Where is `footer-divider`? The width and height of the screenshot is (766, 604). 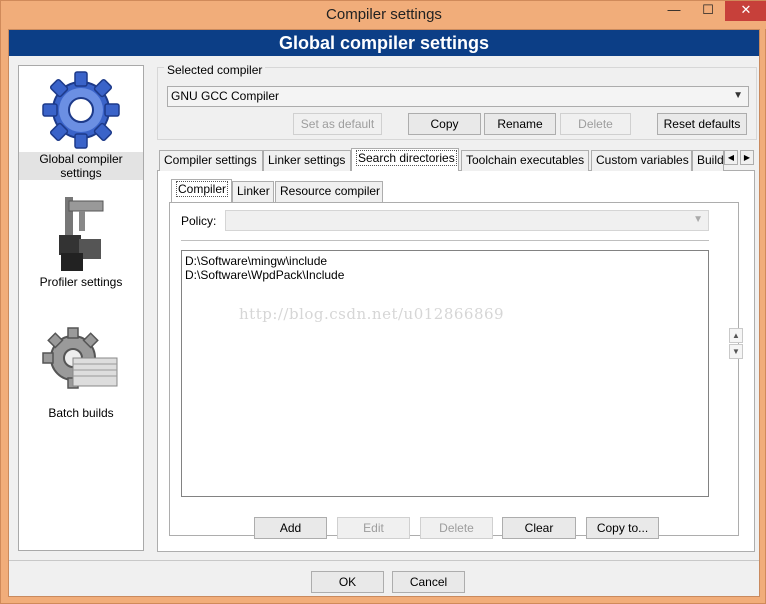 footer-divider is located at coordinates (384, 560).